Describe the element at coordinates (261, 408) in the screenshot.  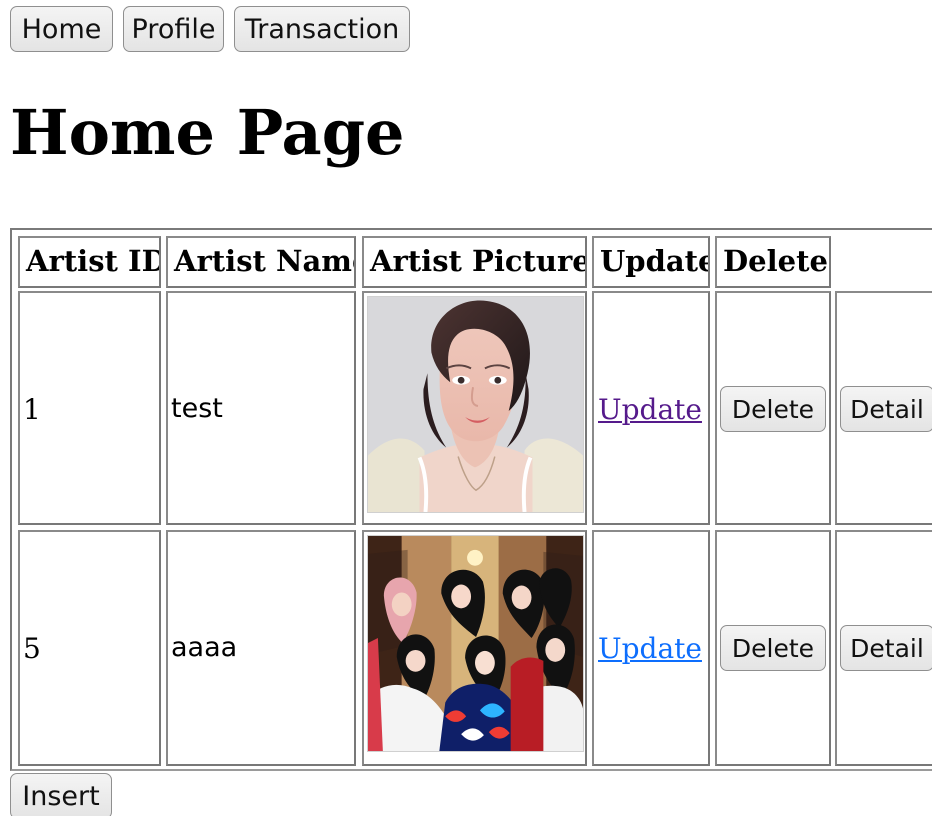
I see `row-1-name-cell: test` at that location.